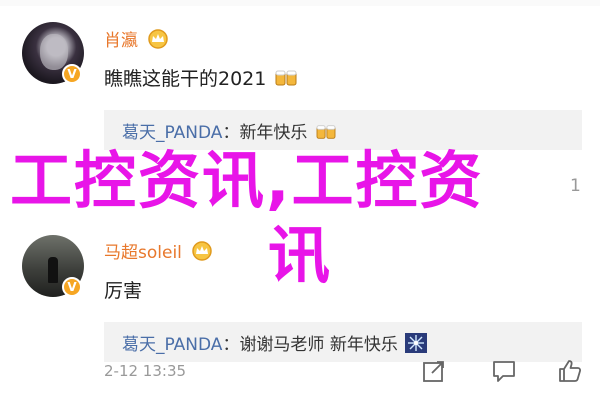 Image resolution: width=600 pixels, height=420 pixels. I want to click on top-divider, so click(300, 3).